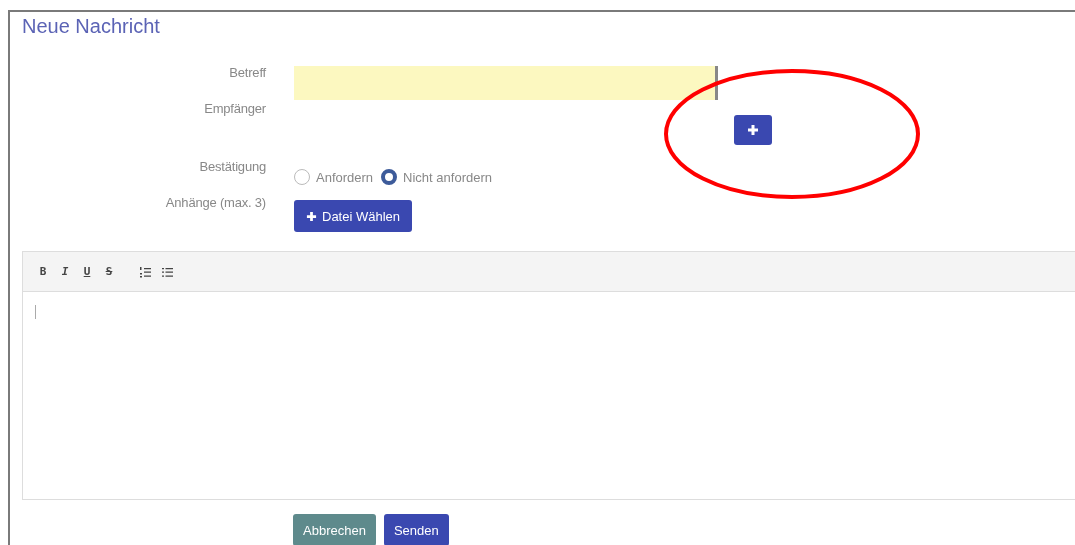 Image resolution: width=1075 pixels, height=545 pixels. I want to click on text-cursor, so click(35, 312).